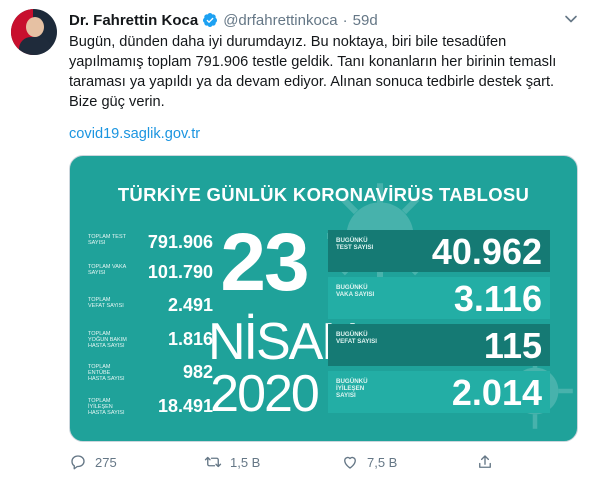 Image resolution: width=589 pixels, height=481 pixels. I want to click on share-icon, so click(485, 462).